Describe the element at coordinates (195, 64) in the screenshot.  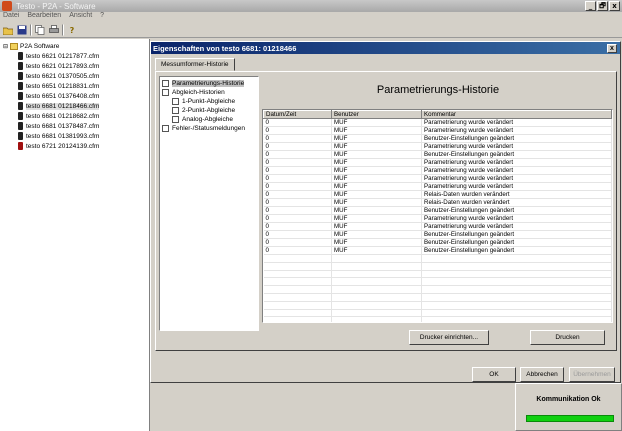
I see `tab-transmitter-history: Messumformer-Historie` at that location.